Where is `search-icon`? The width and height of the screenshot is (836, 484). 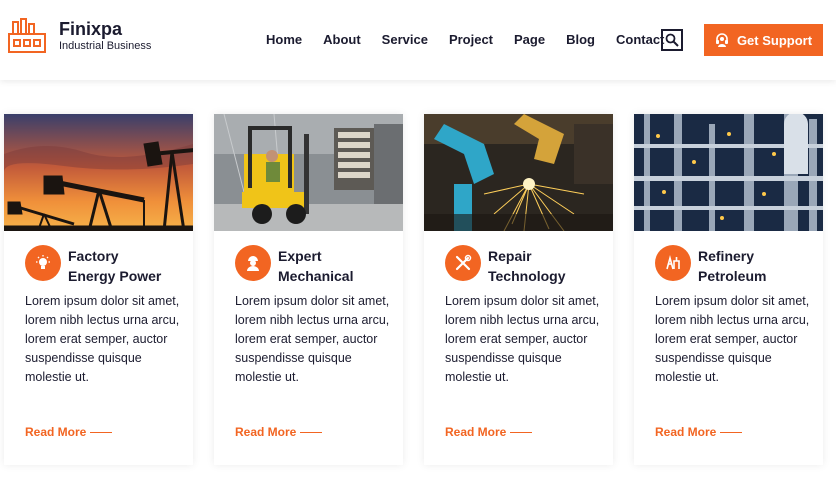 search-icon is located at coordinates (672, 40).